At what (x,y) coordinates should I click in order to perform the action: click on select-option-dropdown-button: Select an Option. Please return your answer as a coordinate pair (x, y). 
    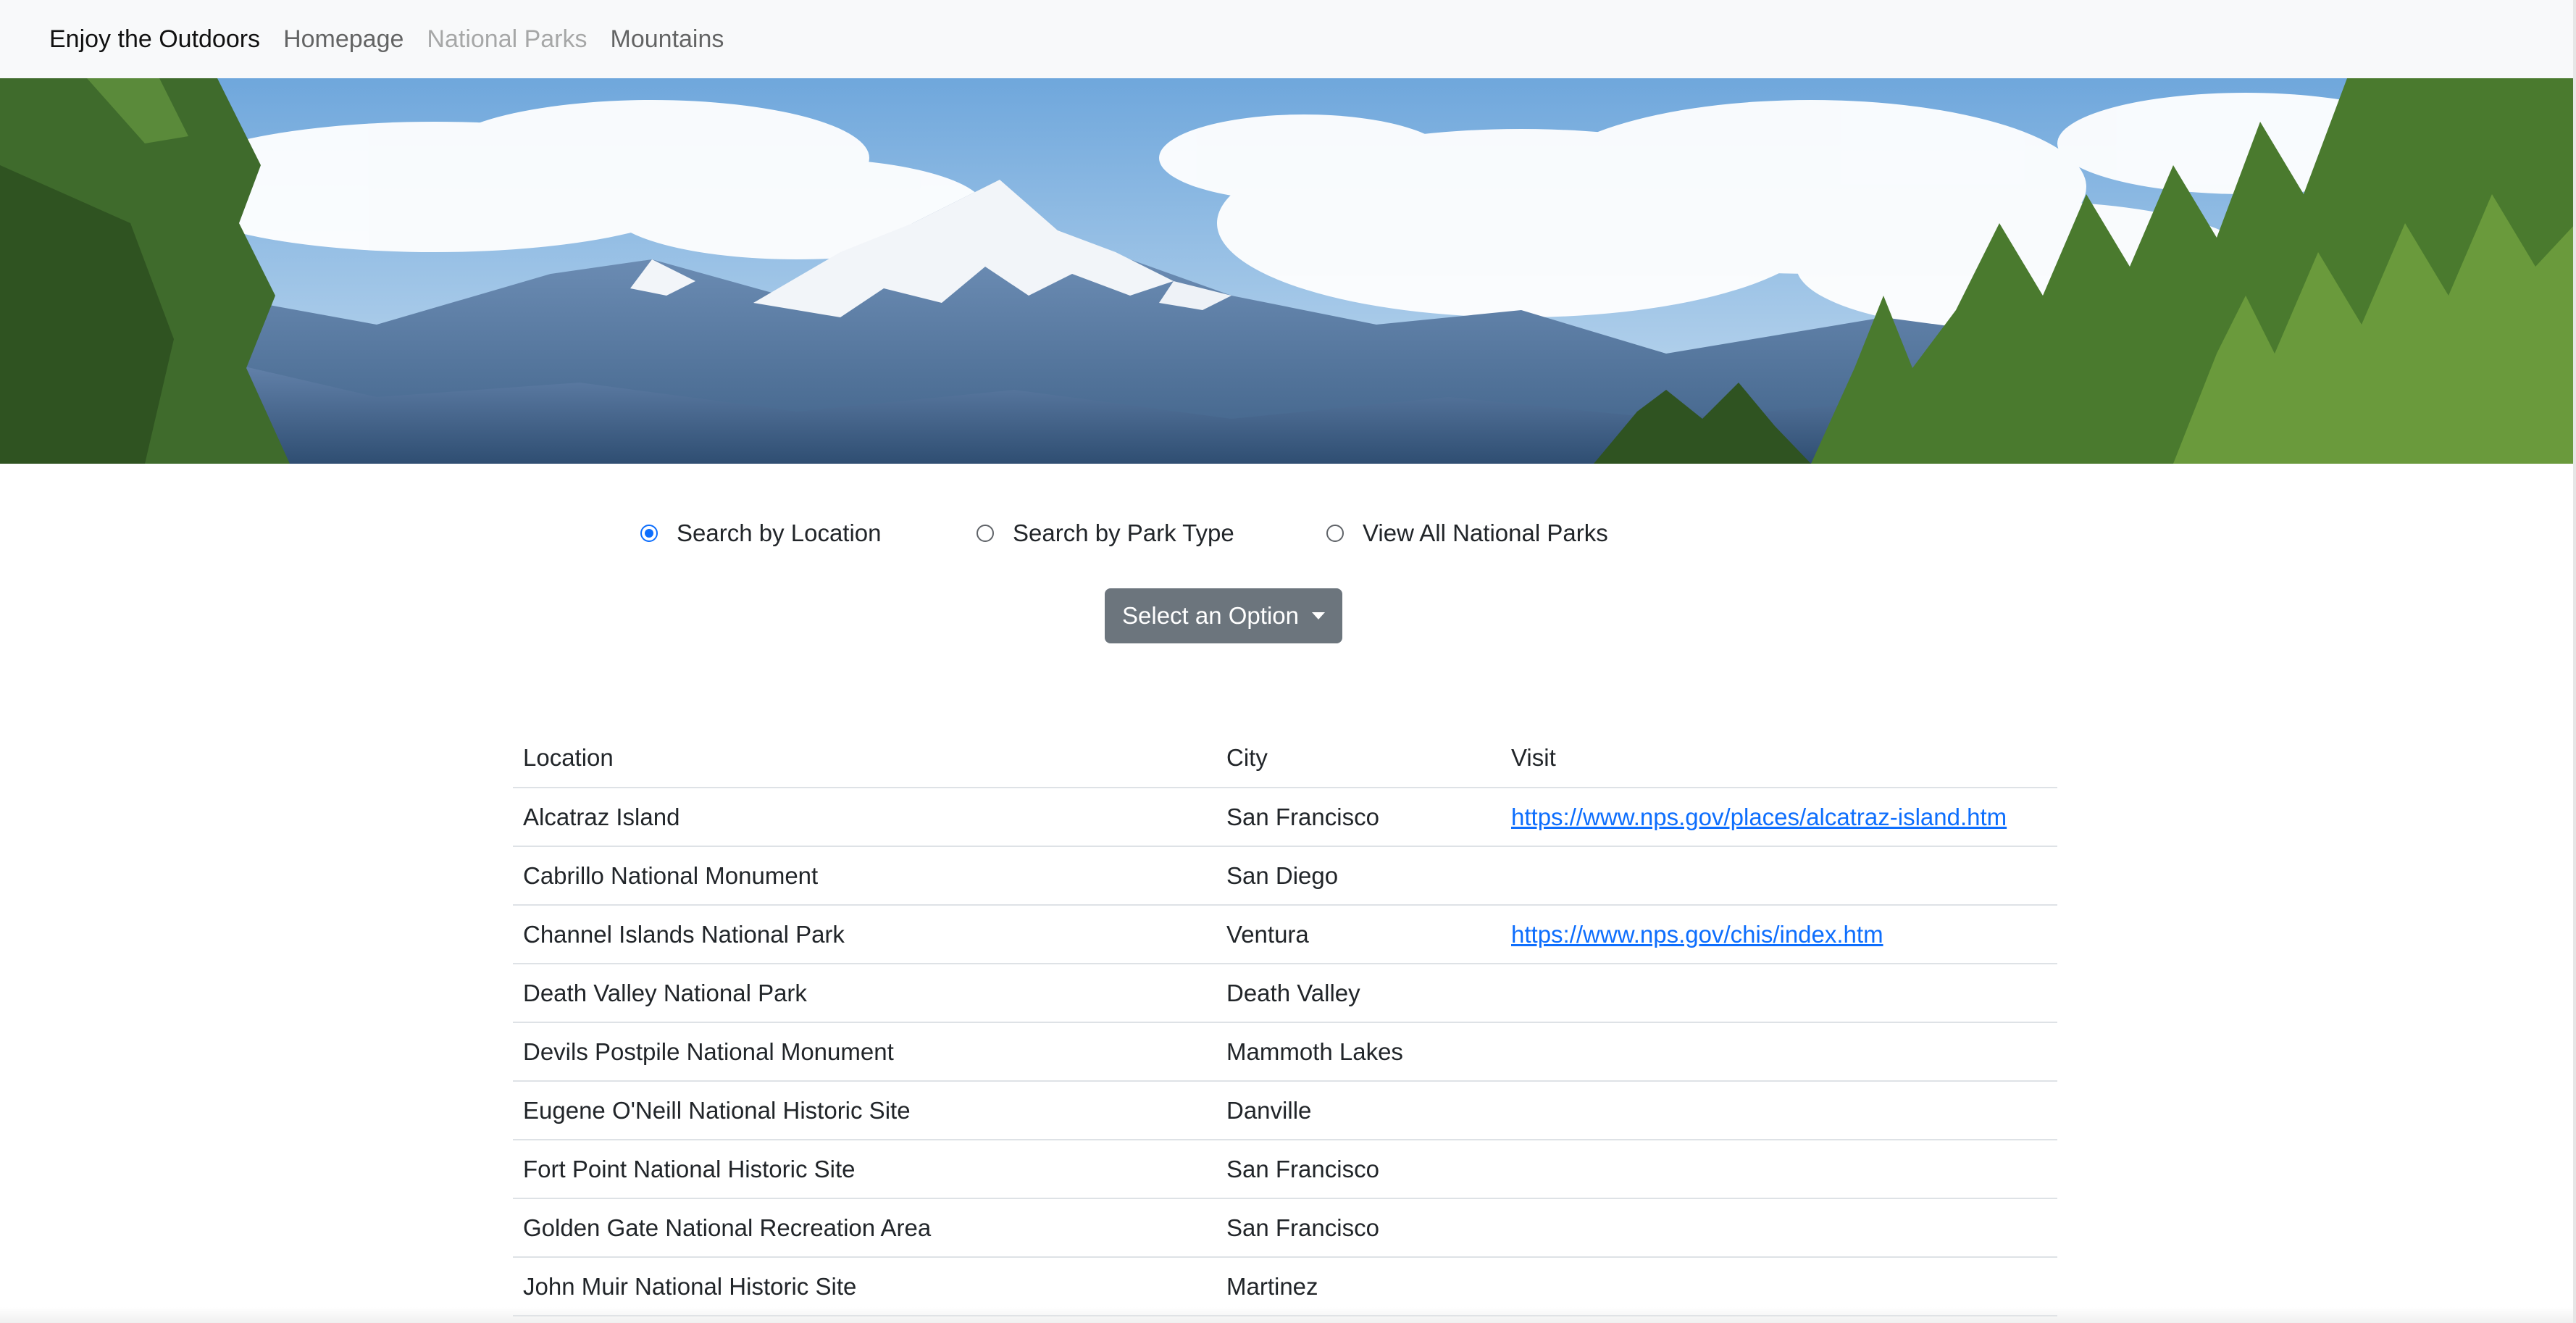
    Looking at the image, I should click on (1223, 616).